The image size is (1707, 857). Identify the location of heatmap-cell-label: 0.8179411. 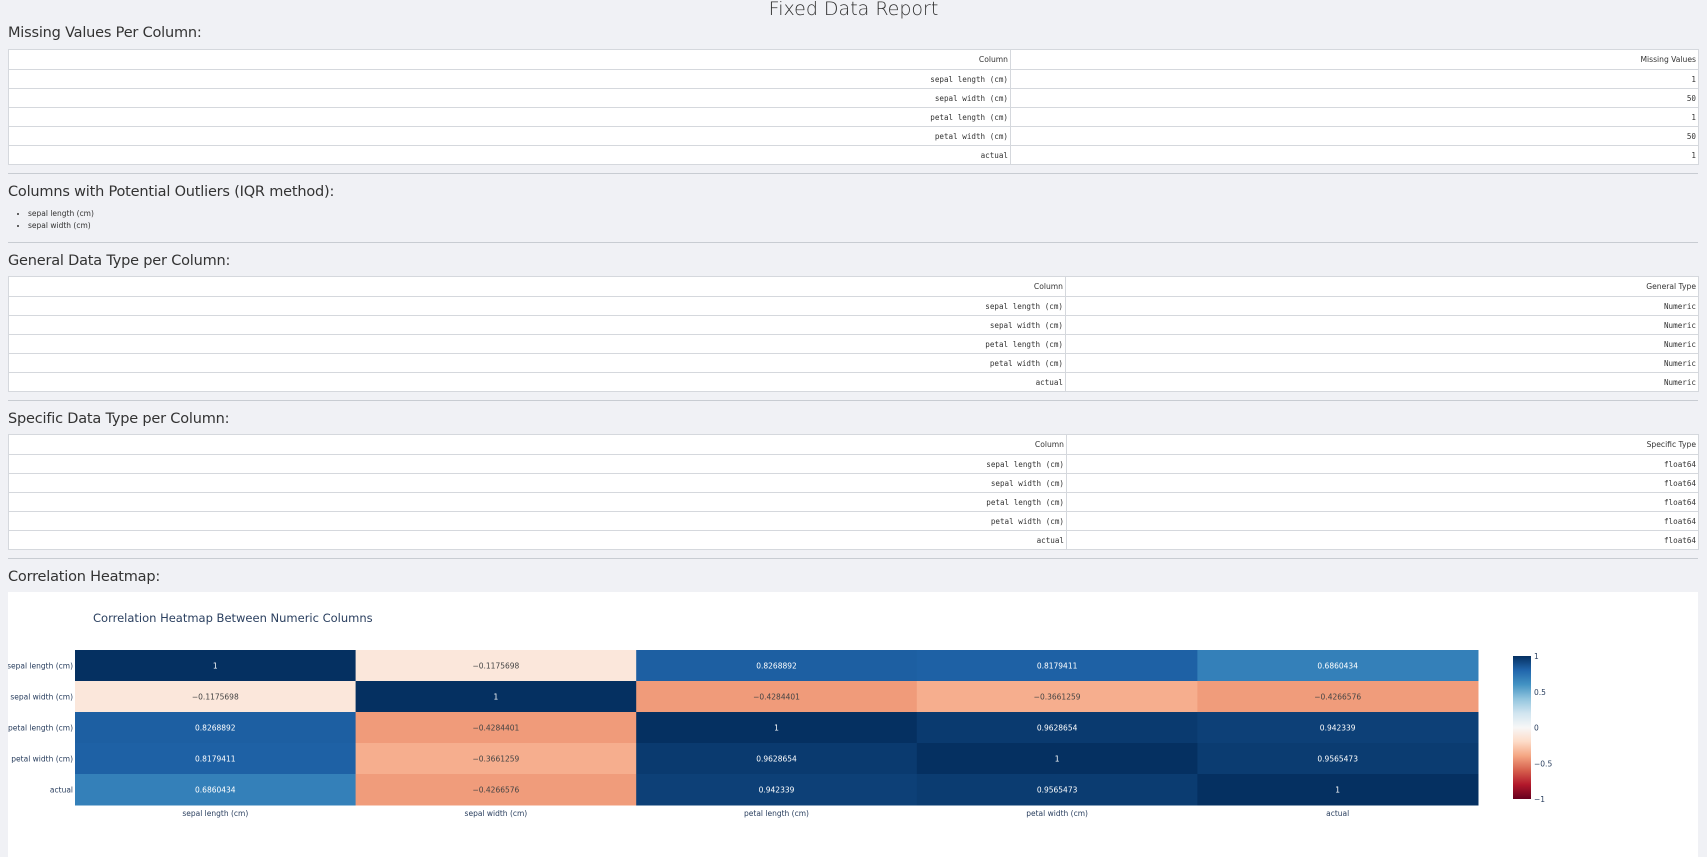
(215, 759).